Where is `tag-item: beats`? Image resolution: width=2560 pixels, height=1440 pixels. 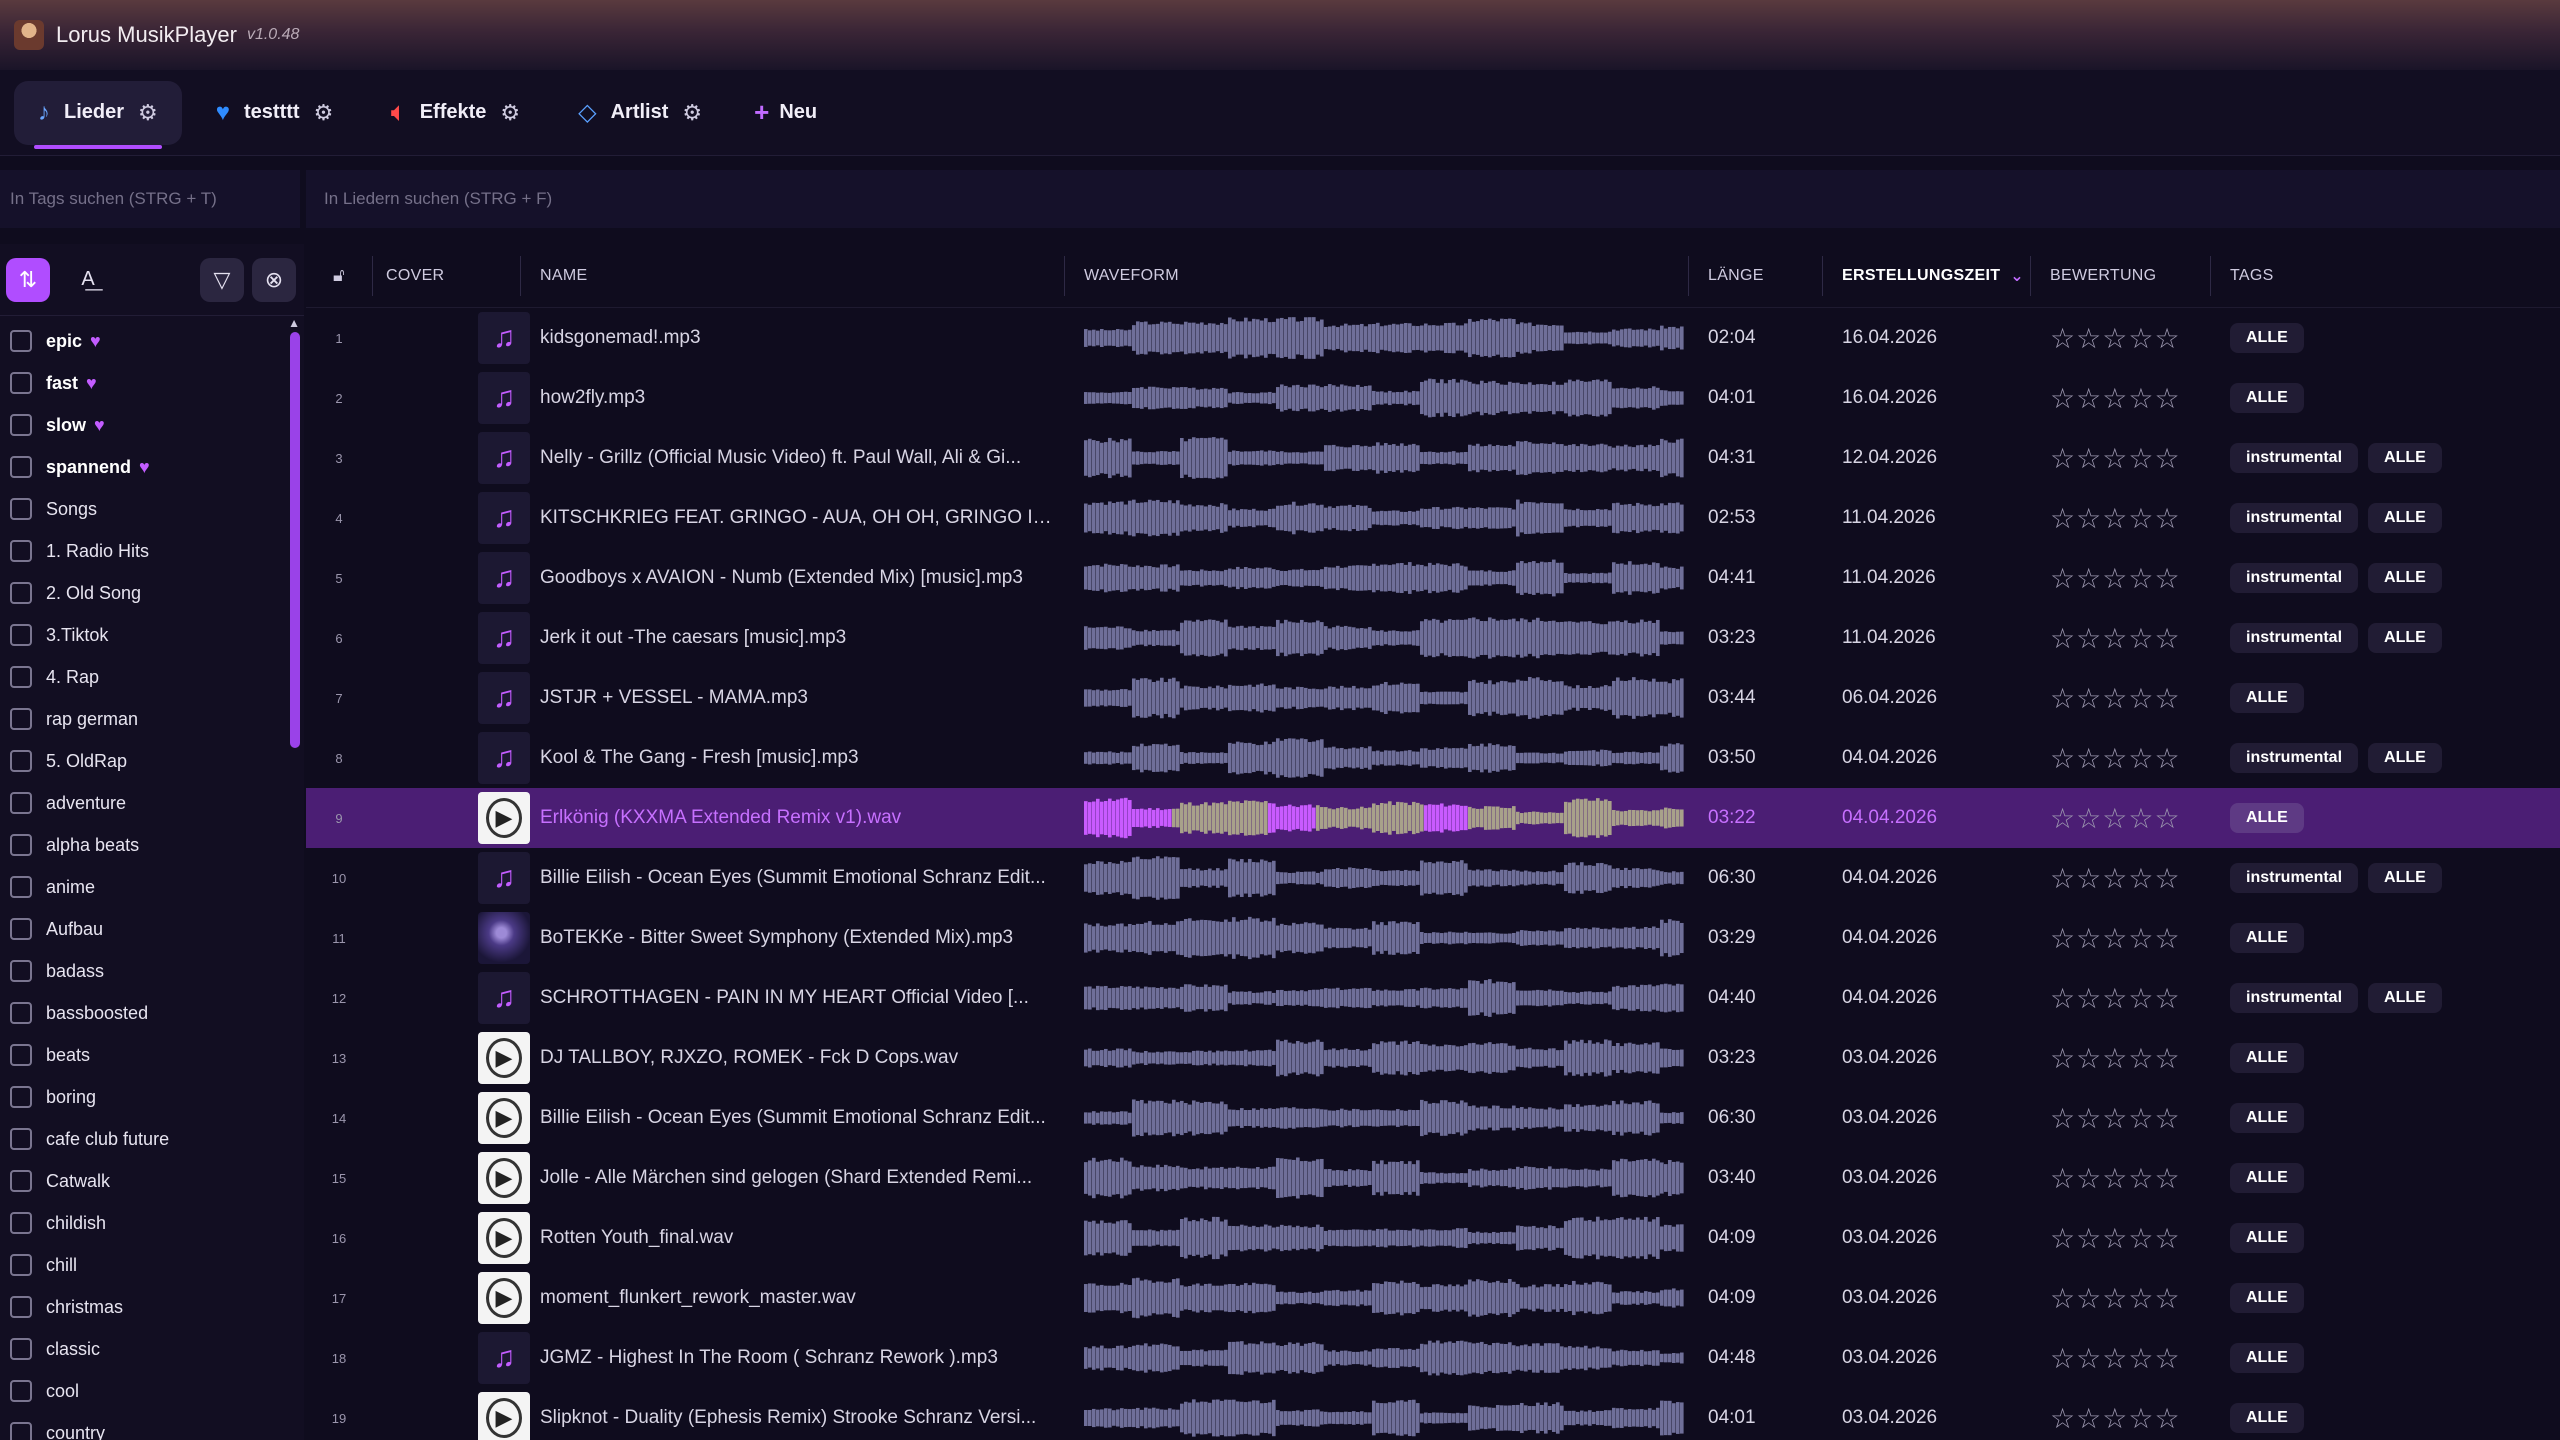 tag-item: beats is located at coordinates (152, 1055).